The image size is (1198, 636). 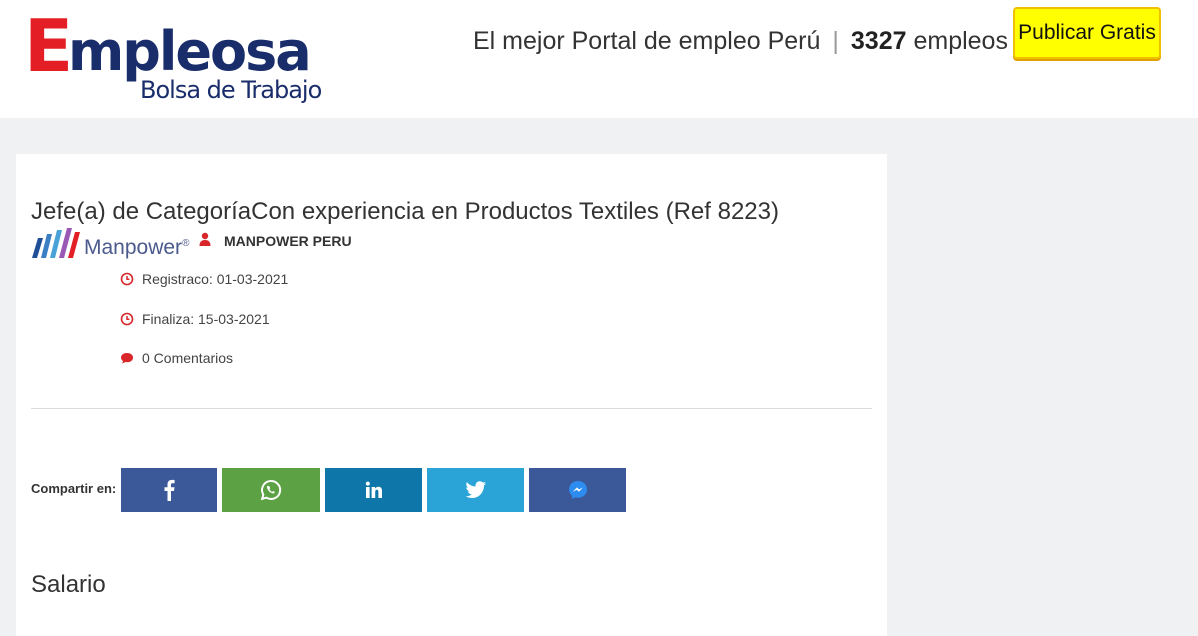 What do you see at coordinates (647, 41) in the screenshot?
I see `tagline-text: El mejor Portal de empleo Perú` at bounding box center [647, 41].